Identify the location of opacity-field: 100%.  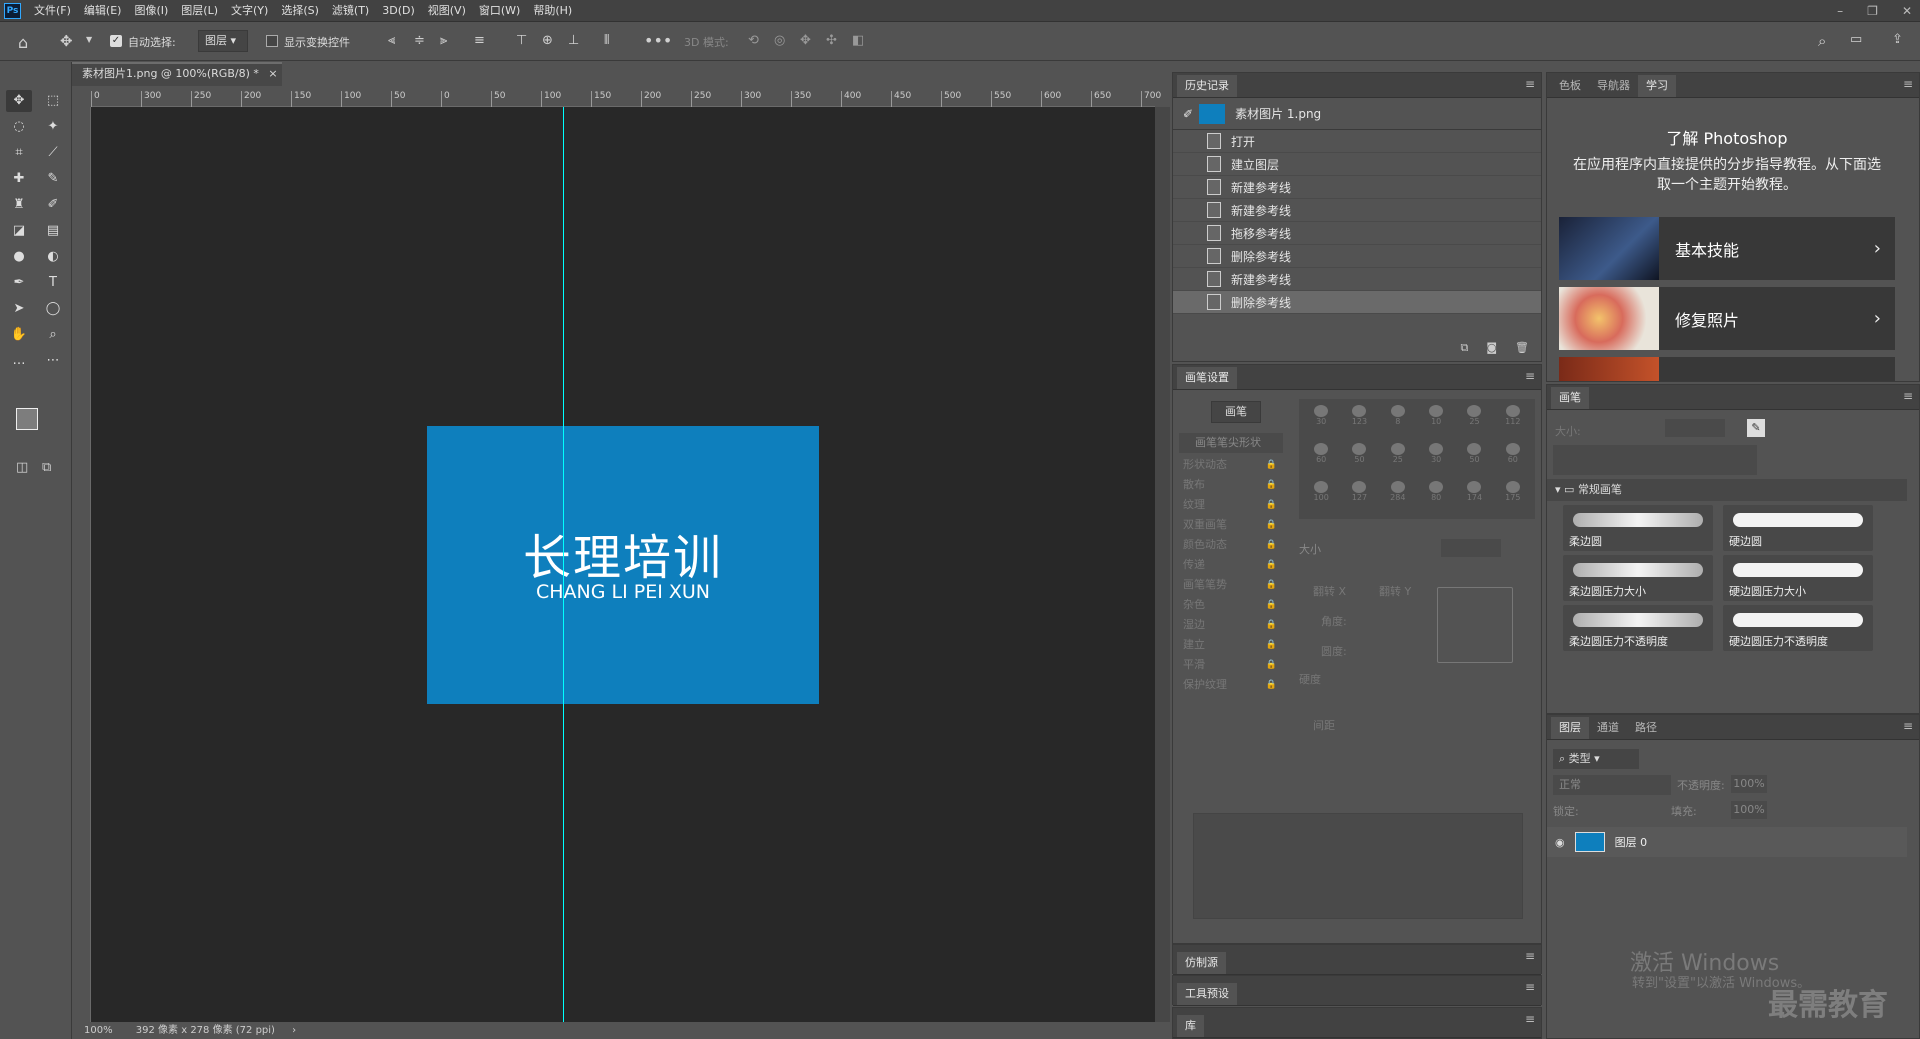
(1749, 784).